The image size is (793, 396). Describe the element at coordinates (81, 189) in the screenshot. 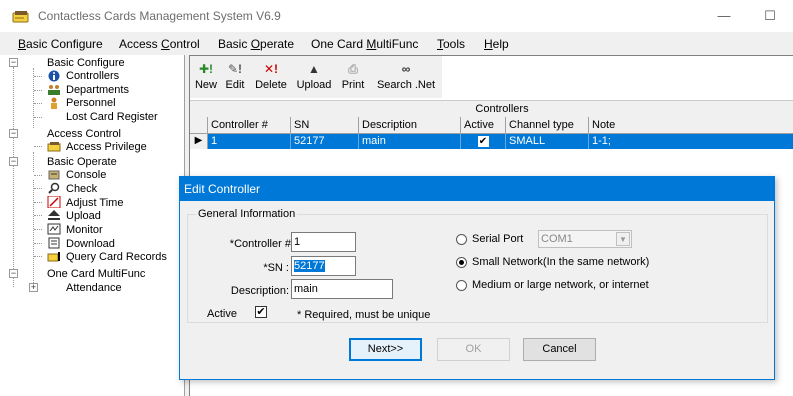

I see `tree-check: Check` at that location.